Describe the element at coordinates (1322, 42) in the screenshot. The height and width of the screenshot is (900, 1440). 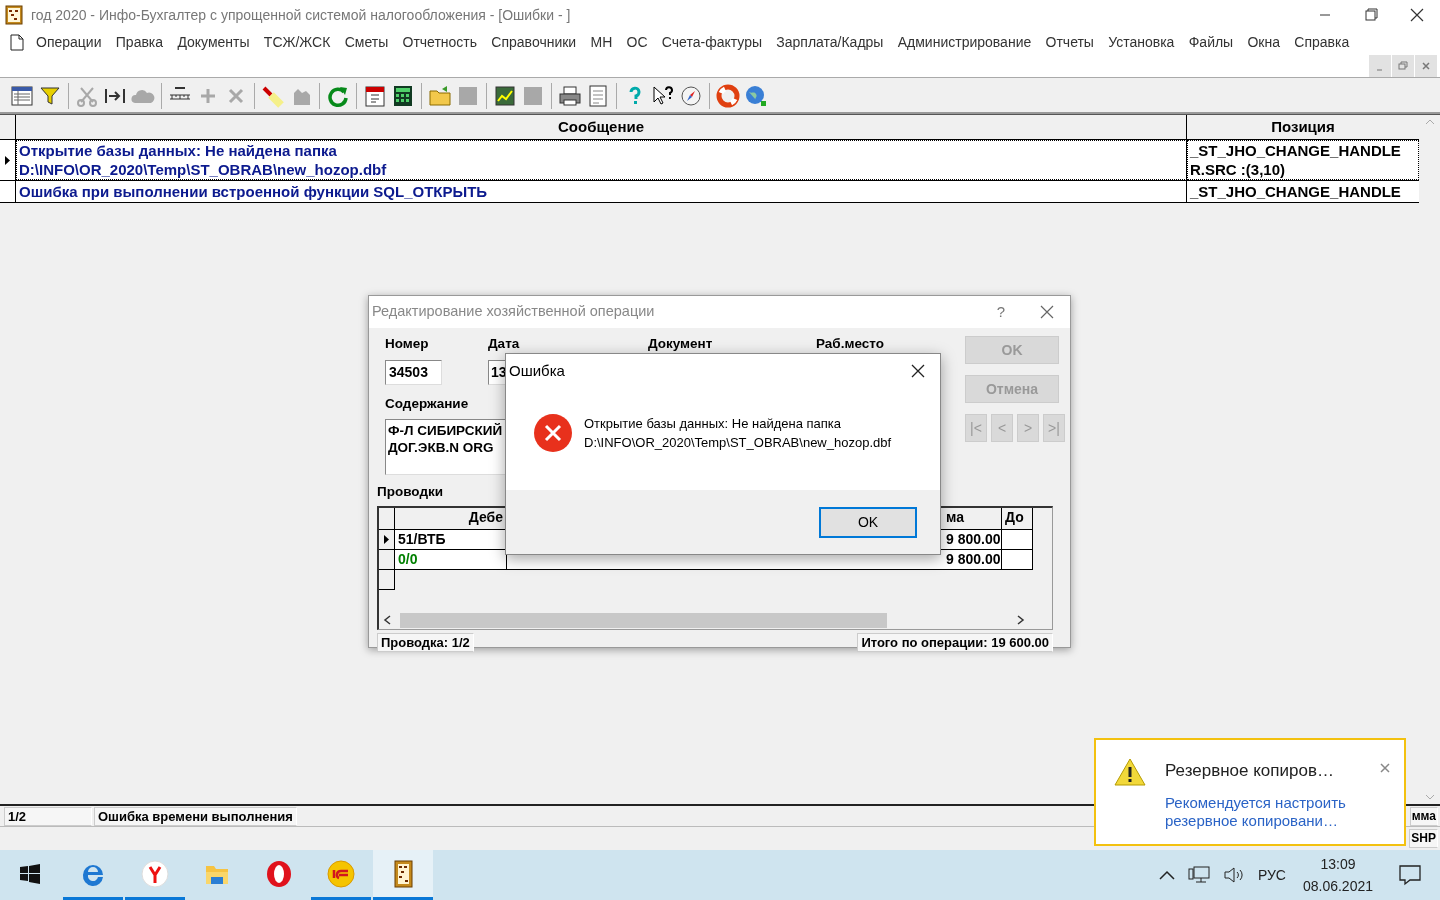
I see `menu-item: Справка` at that location.